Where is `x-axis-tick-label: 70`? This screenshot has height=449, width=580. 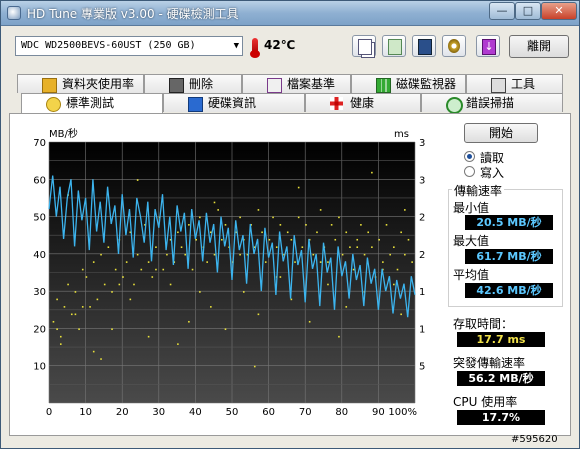 x-axis-tick-label: 70 is located at coordinates (305, 412).